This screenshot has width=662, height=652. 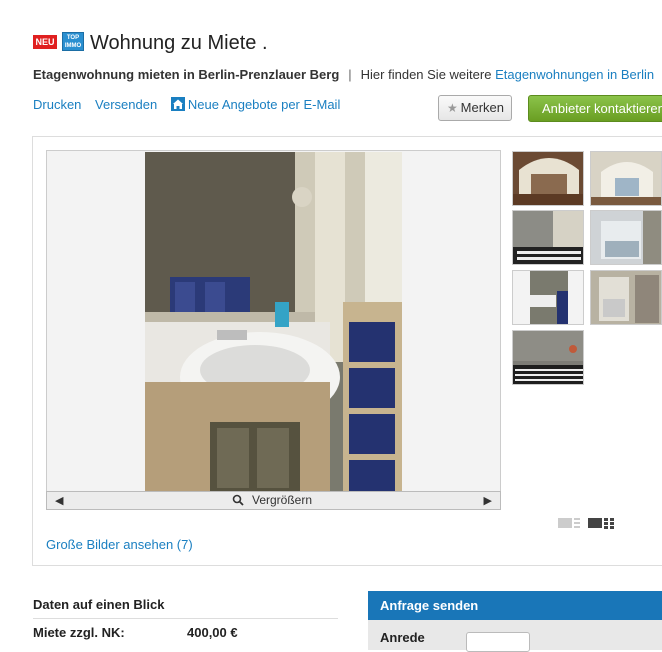 I want to click on merken-button: ★ Merken, so click(x=475, y=108).